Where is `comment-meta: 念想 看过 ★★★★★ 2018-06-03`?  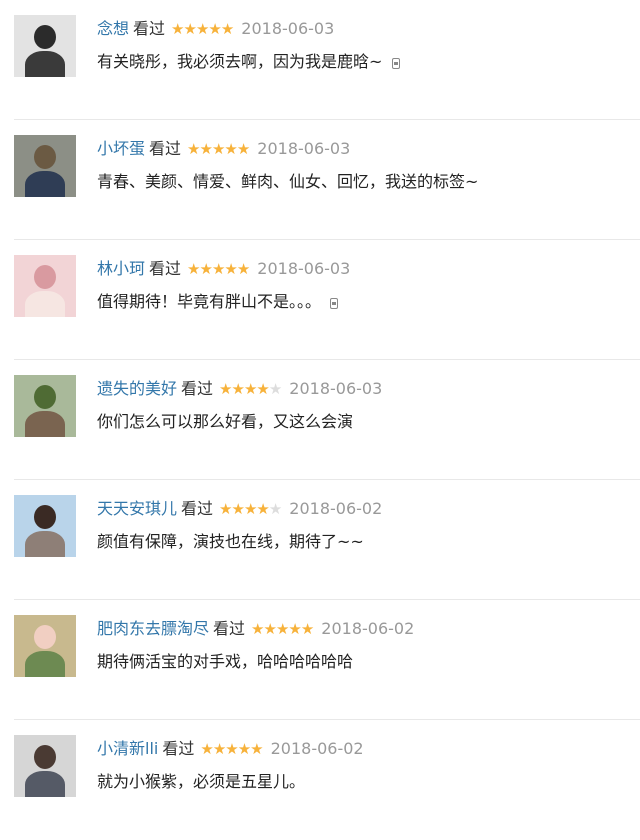 comment-meta: 念想 看过 ★★★★★ 2018-06-03 is located at coordinates (215, 29).